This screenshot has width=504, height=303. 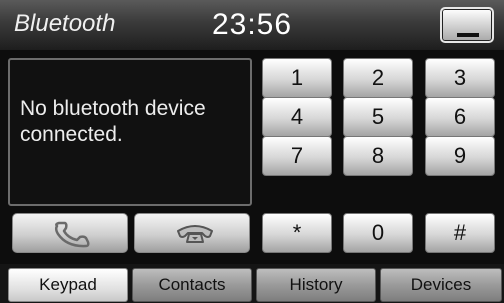 What do you see at coordinates (195, 234) in the screenshot?
I see `phone-hangup-icon` at bounding box center [195, 234].